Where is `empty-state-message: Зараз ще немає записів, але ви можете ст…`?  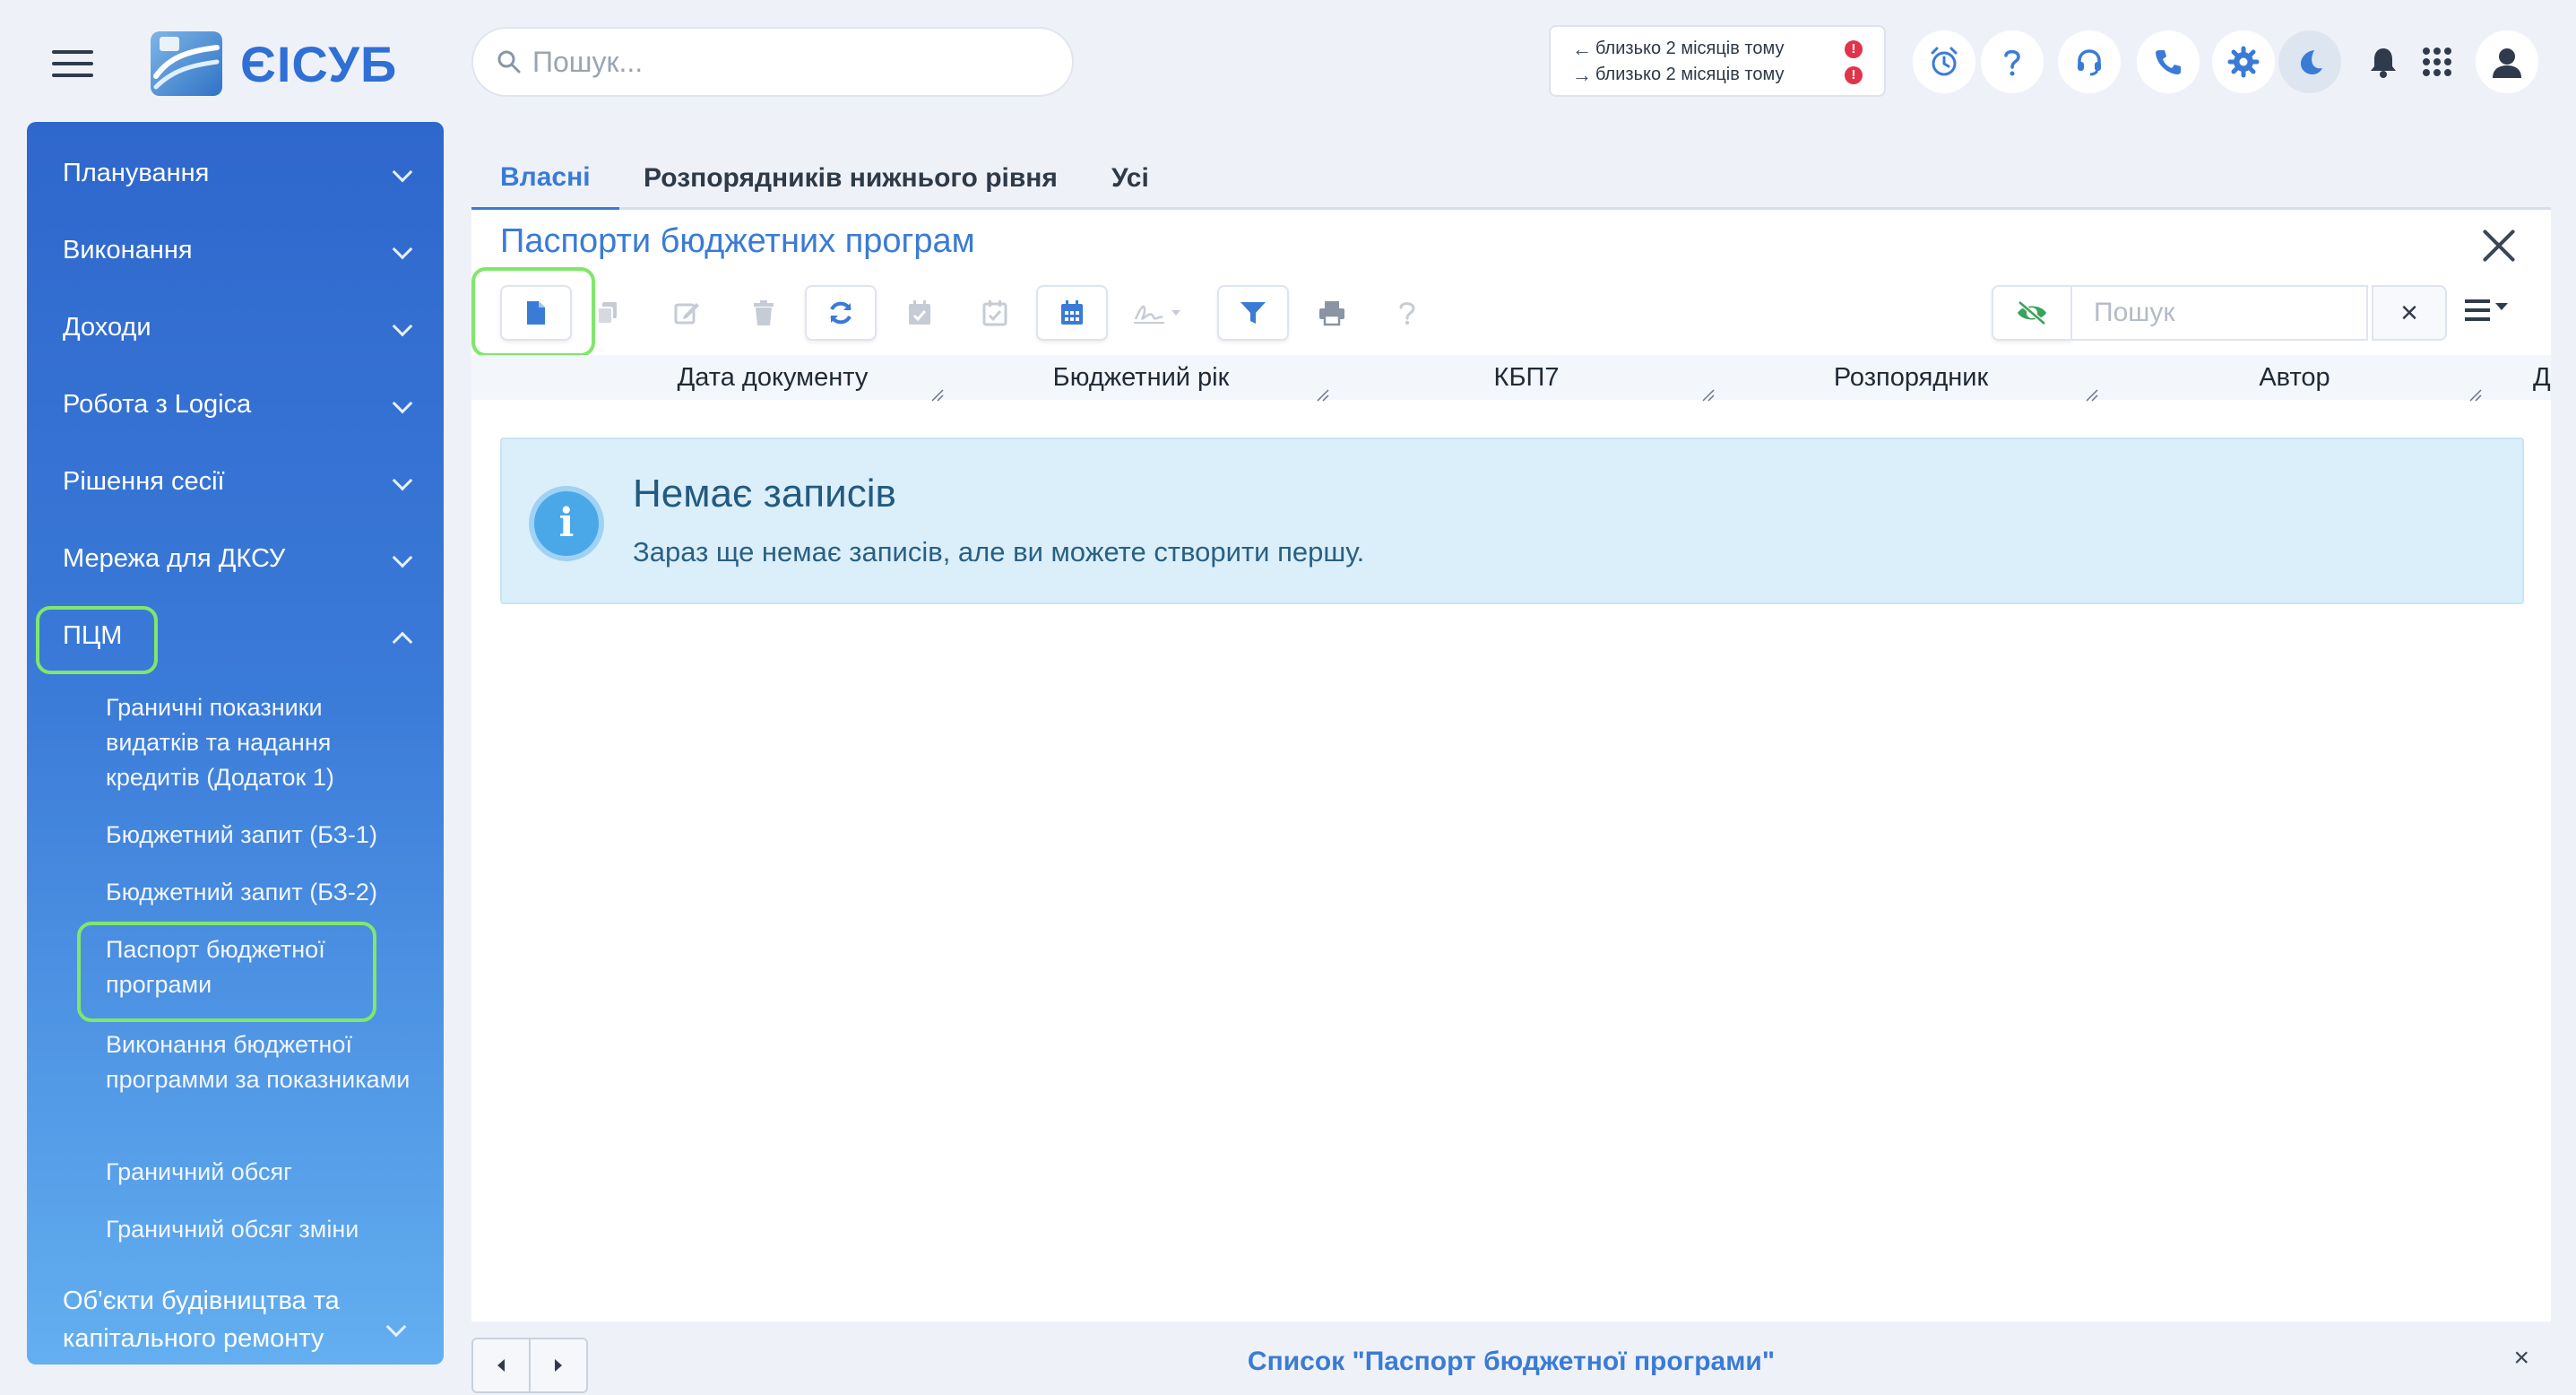 empty-state-message: Зараз ще немає записів, але ви можете ст… is located at coordinates (999, 552).